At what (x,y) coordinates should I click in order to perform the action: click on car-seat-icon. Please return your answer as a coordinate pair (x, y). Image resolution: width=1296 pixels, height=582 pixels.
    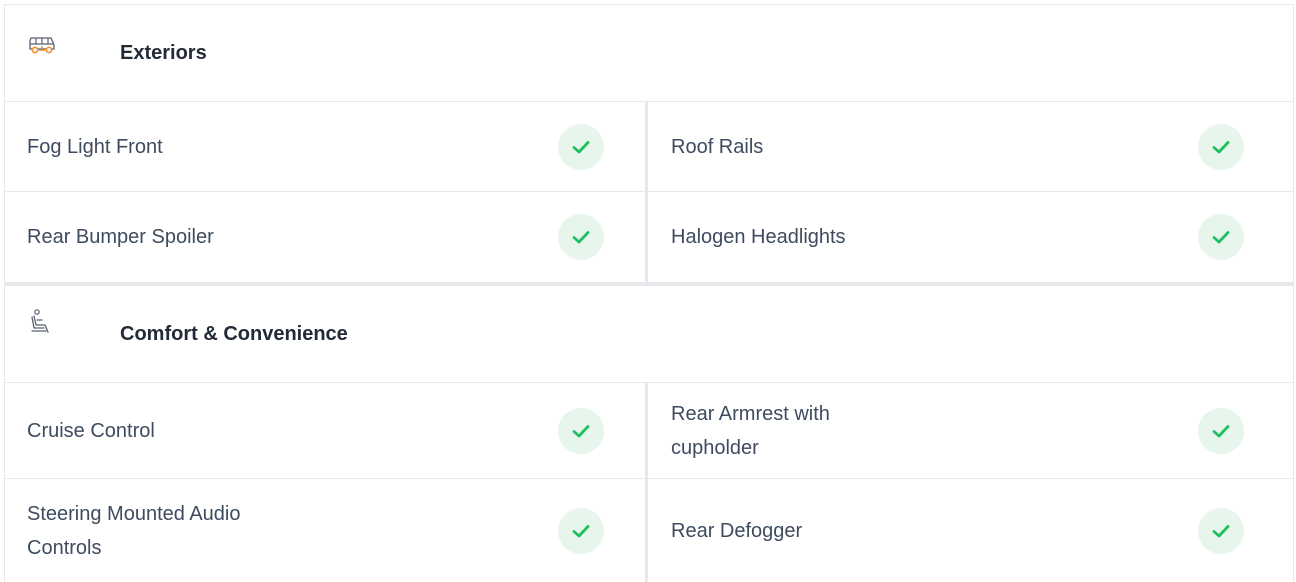
    Looking at the image, I should click on (42, 323).